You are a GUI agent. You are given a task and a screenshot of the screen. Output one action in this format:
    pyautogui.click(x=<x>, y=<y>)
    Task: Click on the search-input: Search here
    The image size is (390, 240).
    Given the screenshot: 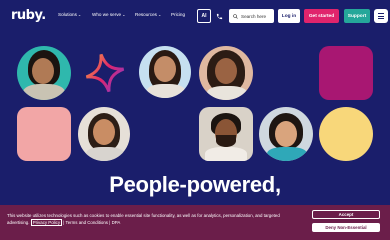 What is the action you would take?
    pyautogui.click(x=251, y=16)
    